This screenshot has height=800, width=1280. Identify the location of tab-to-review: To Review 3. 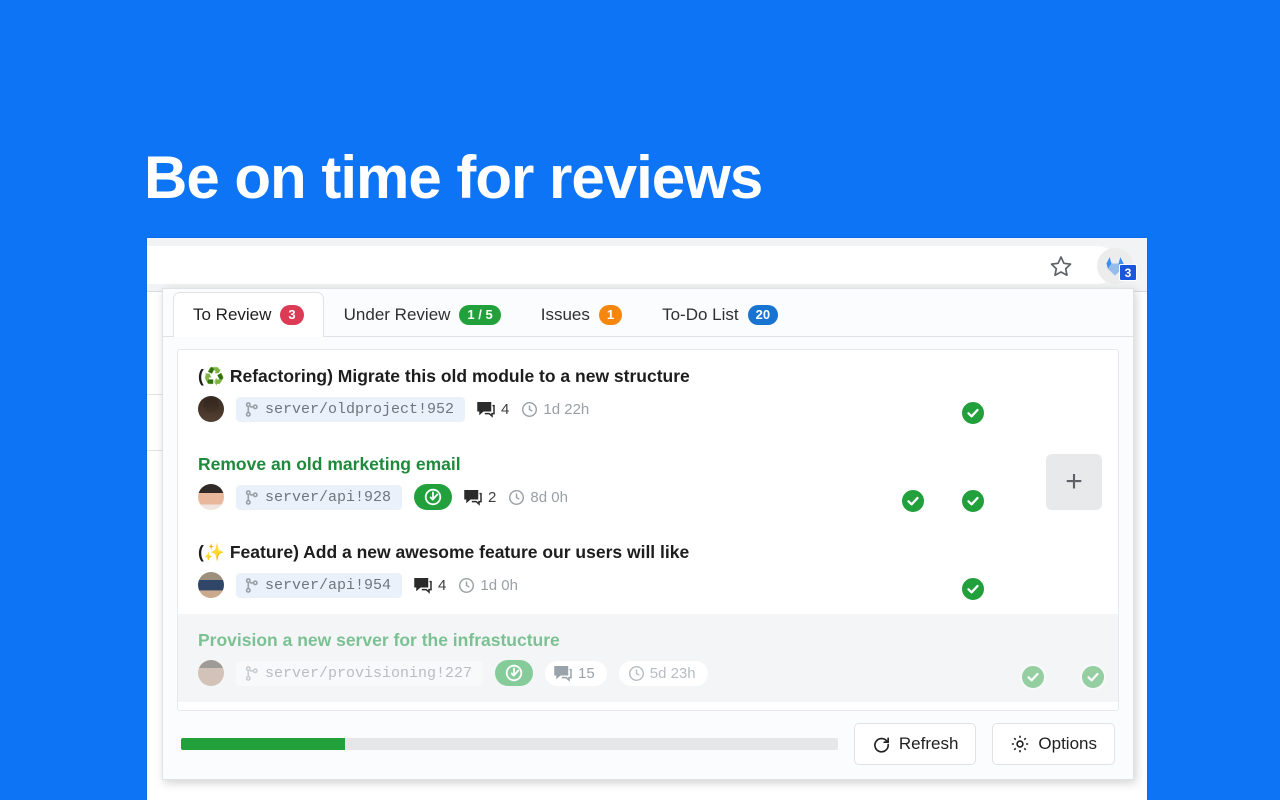
(248, 314).